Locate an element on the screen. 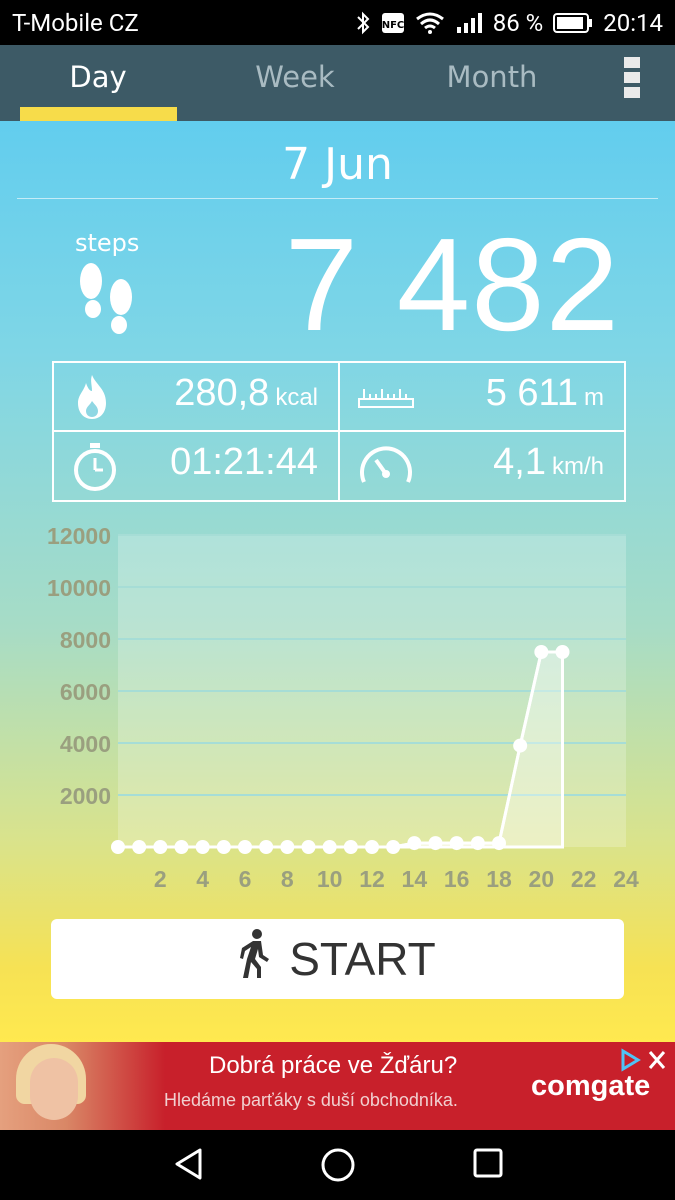 This screenshot has width=675, height=1200. x-tick-label: 22 is located at coordinates (584, 879).